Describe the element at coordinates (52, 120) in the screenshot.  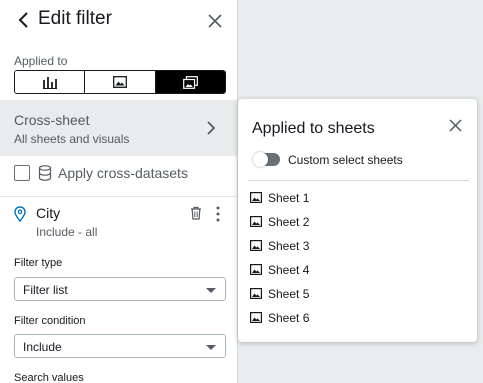
I see `scope-title: Cross-sheet` at that location.